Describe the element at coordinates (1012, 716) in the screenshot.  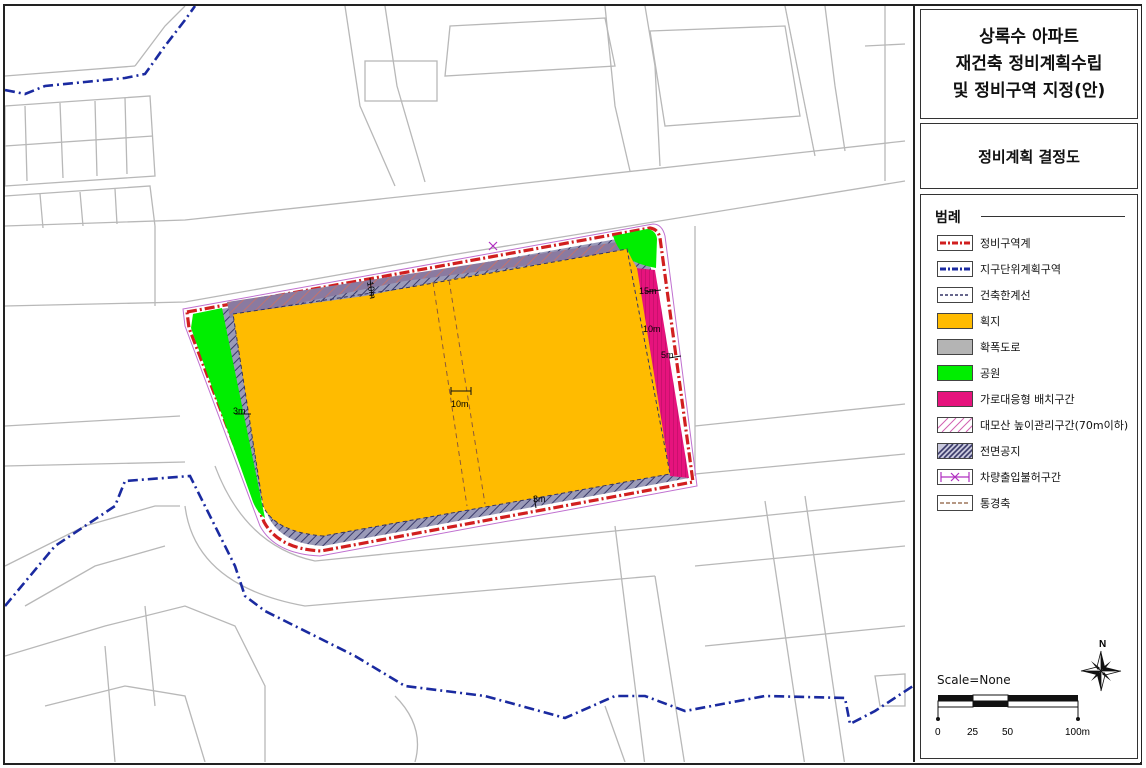
I see `scale-bar: 0 25 50 100m` at that location.